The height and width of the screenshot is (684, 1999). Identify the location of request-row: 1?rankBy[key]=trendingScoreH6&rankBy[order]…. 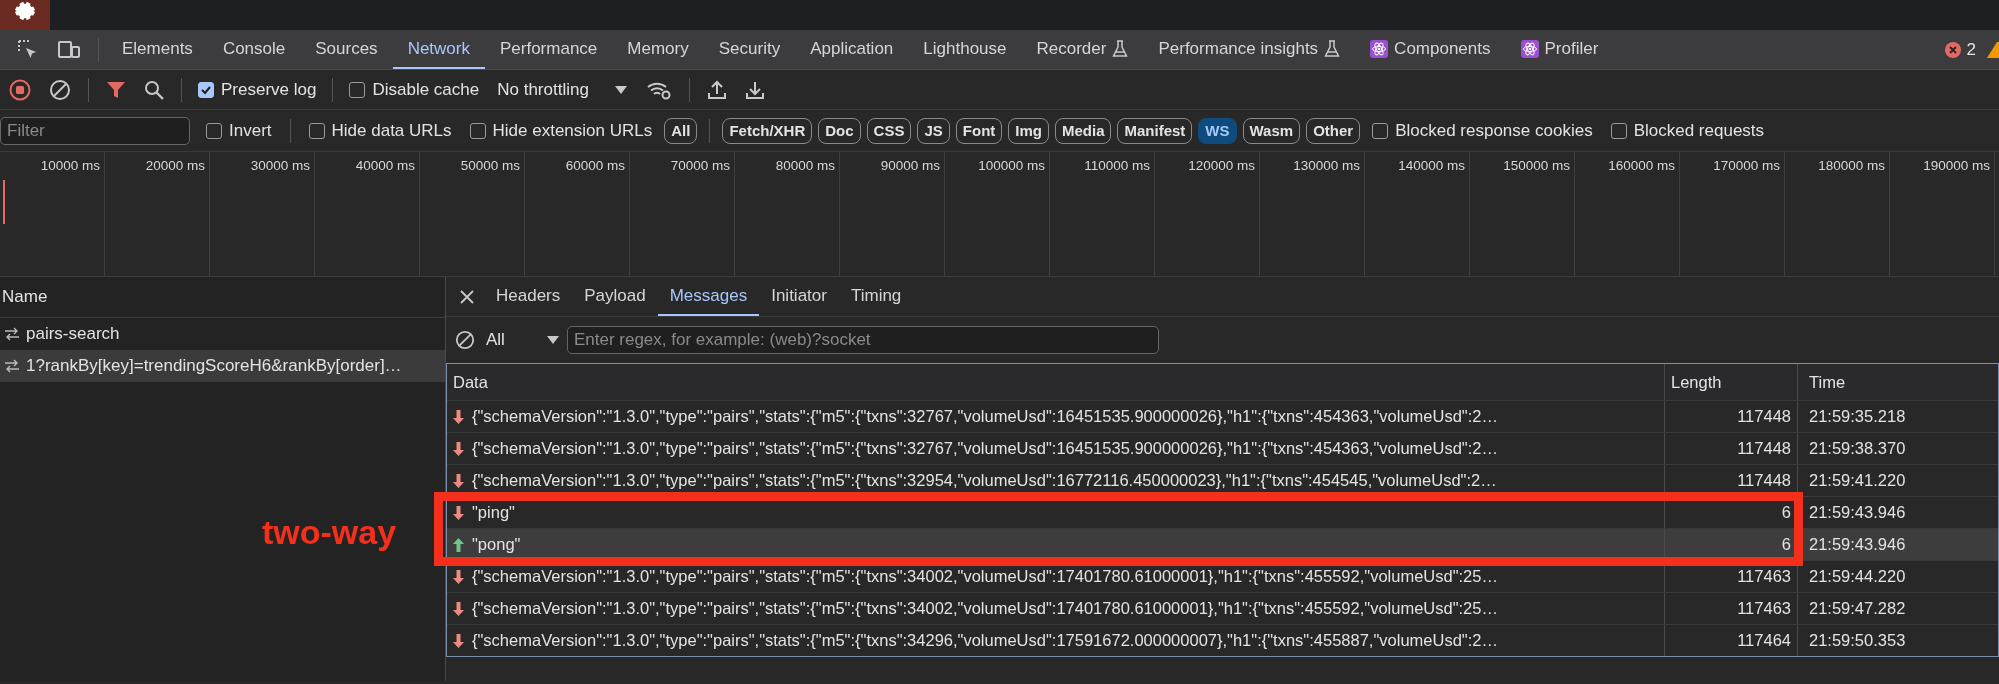
(222, 366).